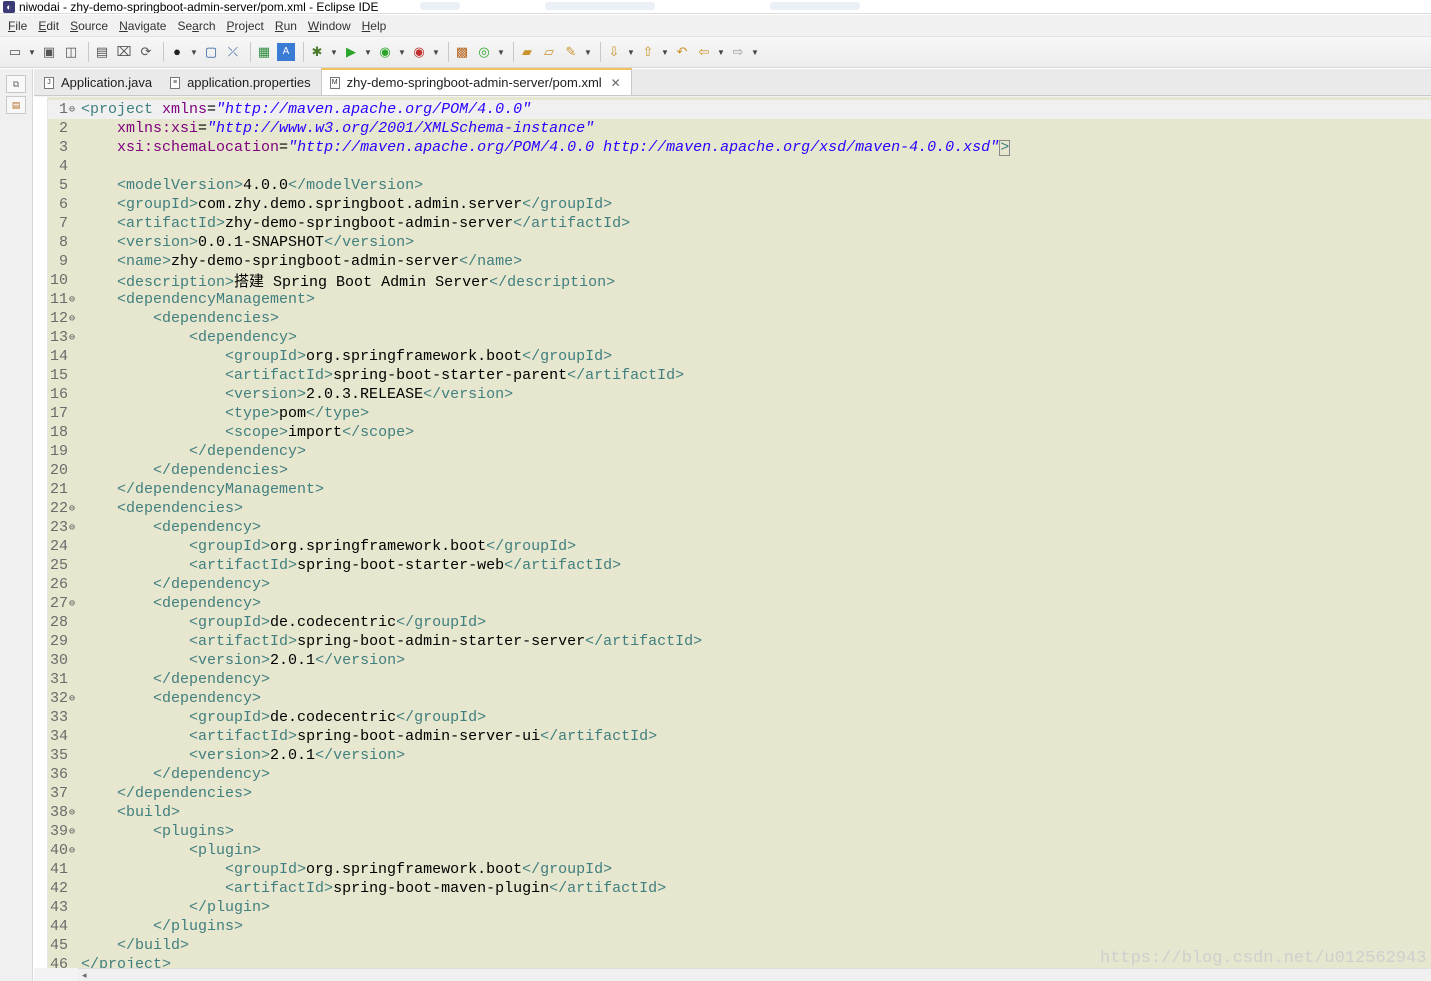 This screenshot has height=981, width=1431. What do you see at coordinates (616, 83) in the screenshot?
I see `close-icon: ✕` at bounding box center [616, 83].